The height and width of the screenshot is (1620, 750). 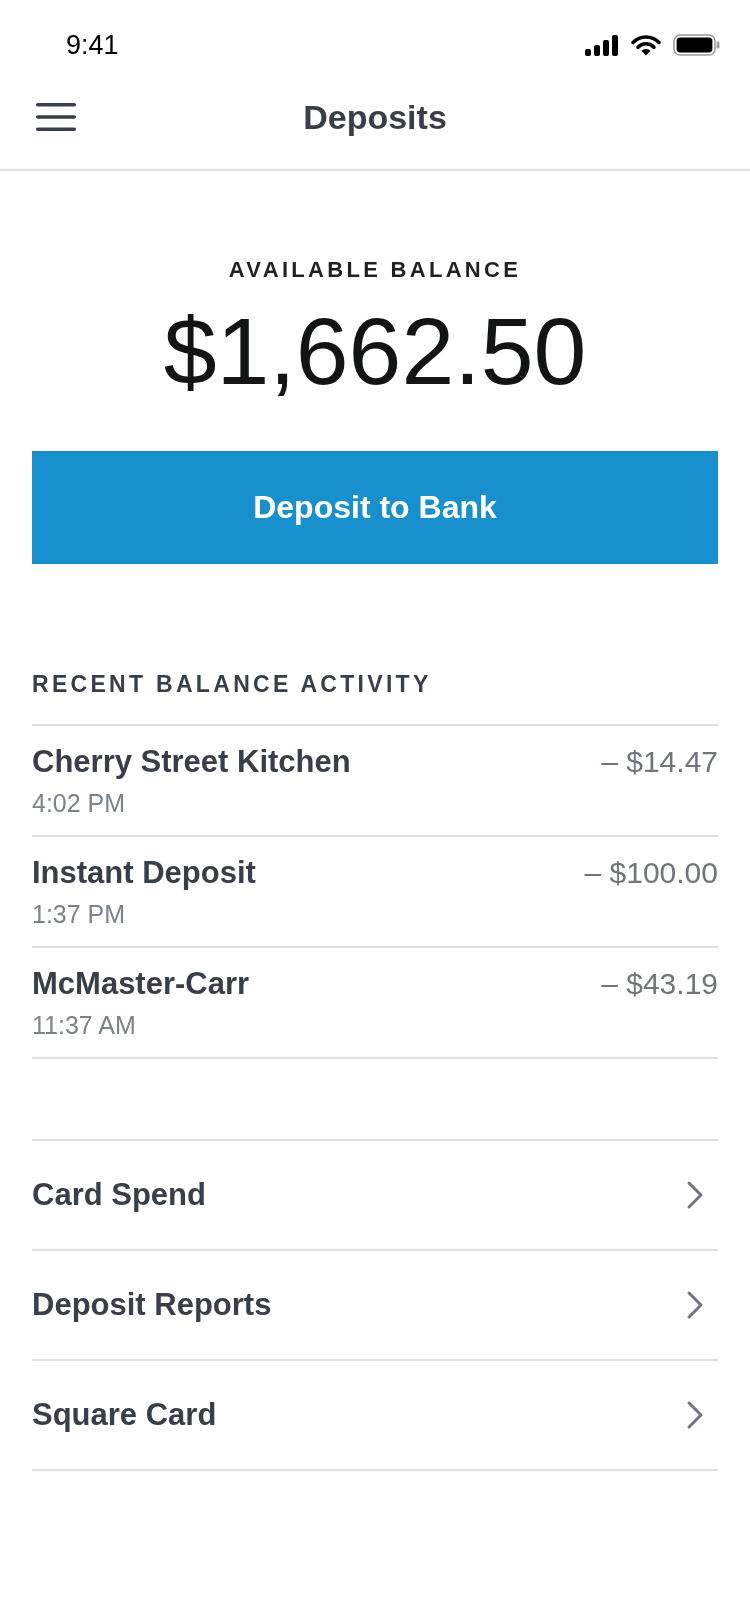 What do you see at coordinates (56, 116) in the screenshot?
I see `menu-icon` at bounding box center [56, 116].